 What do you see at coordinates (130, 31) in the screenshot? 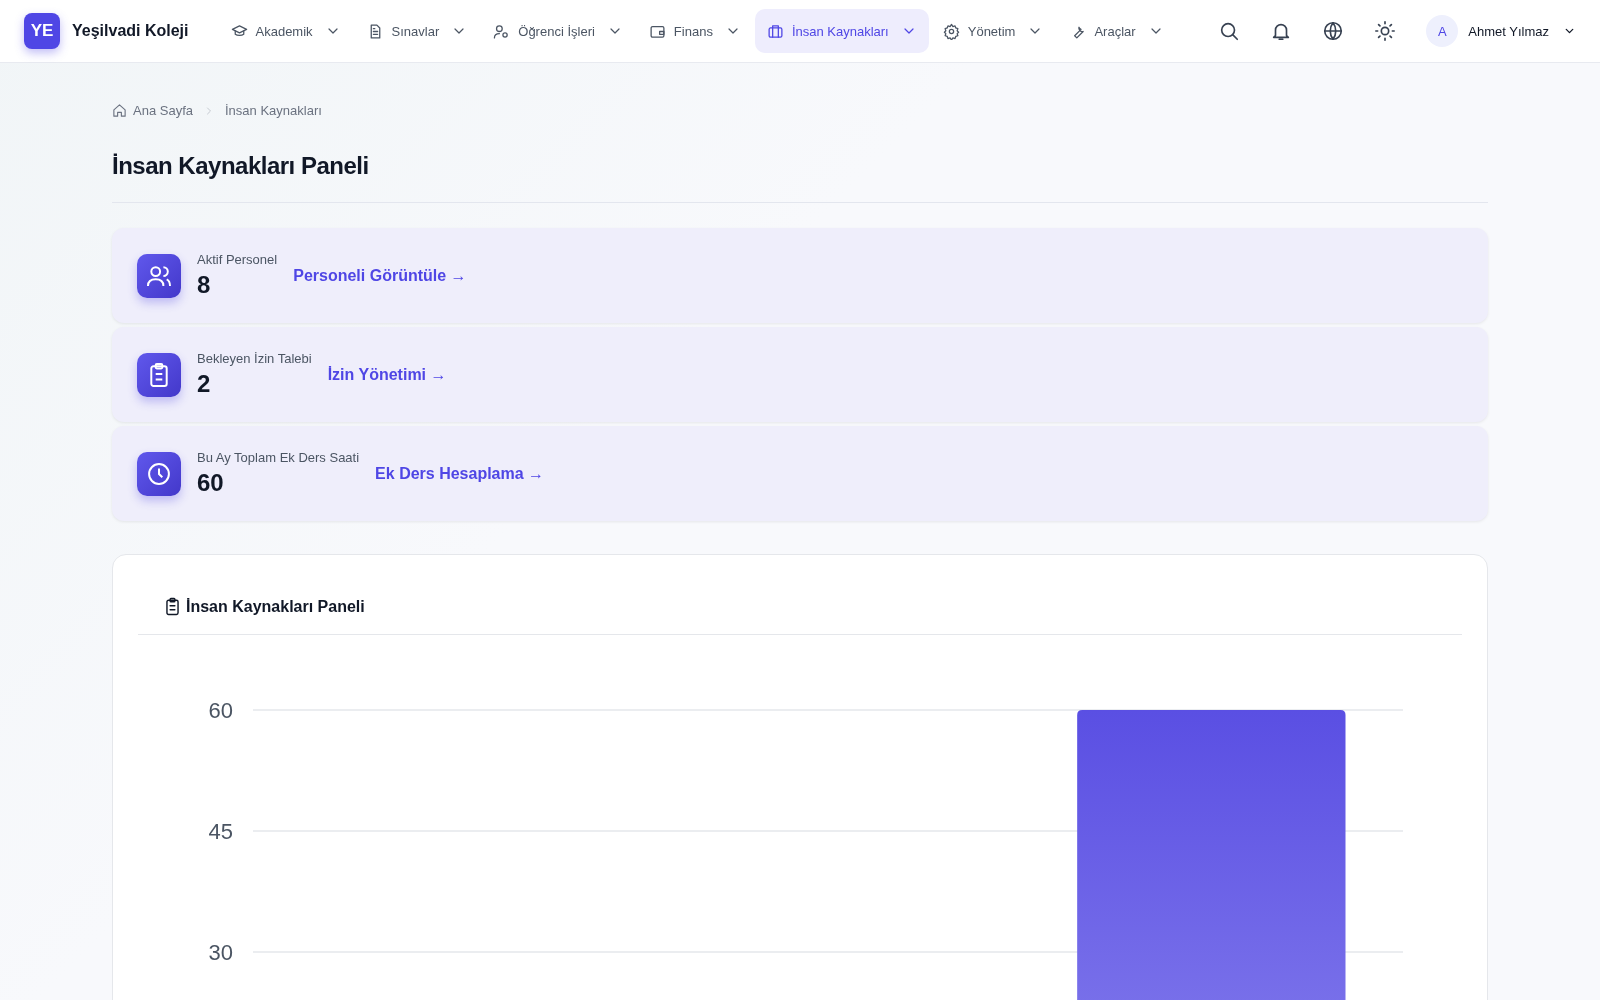
I see `school-name: Yeşilvadi Koleji` at bounding box center [130, 31].